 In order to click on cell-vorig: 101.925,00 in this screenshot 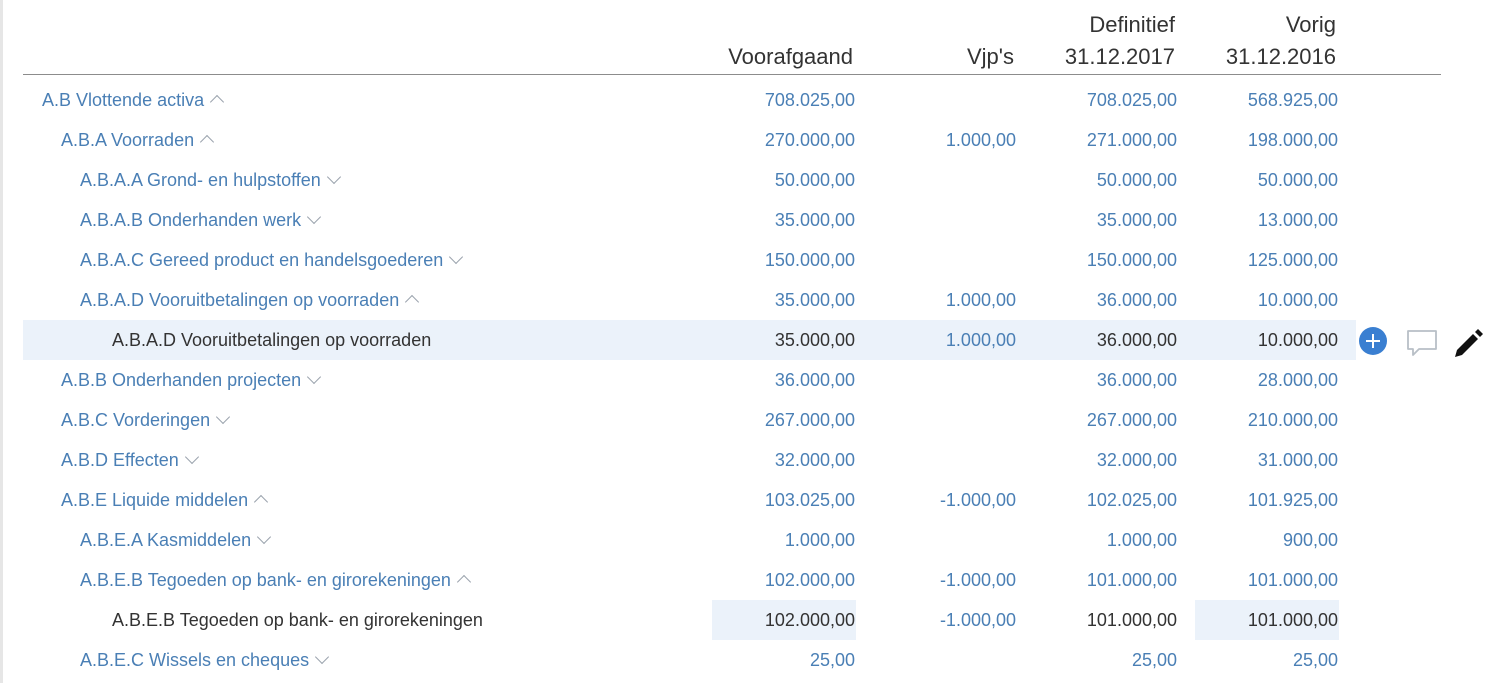, I will do `click(1267, 500)`.